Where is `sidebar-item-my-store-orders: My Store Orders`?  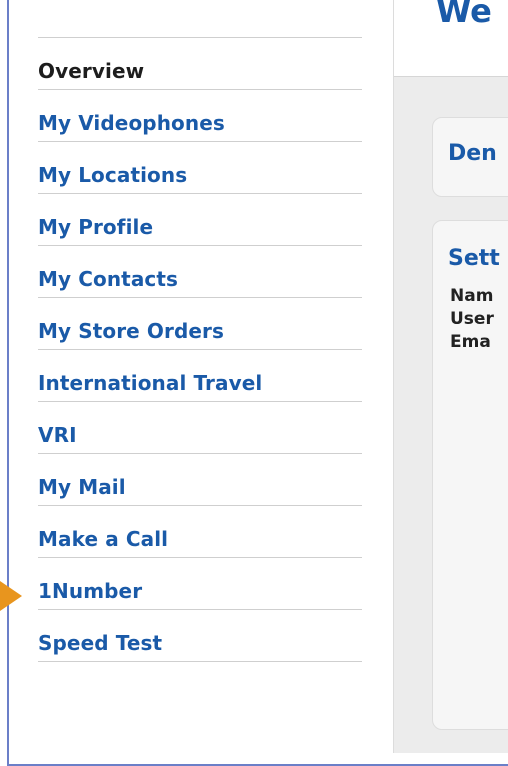 sidebar-item-my-store-orders: My Store Orders is located at coordinates (200, 324).